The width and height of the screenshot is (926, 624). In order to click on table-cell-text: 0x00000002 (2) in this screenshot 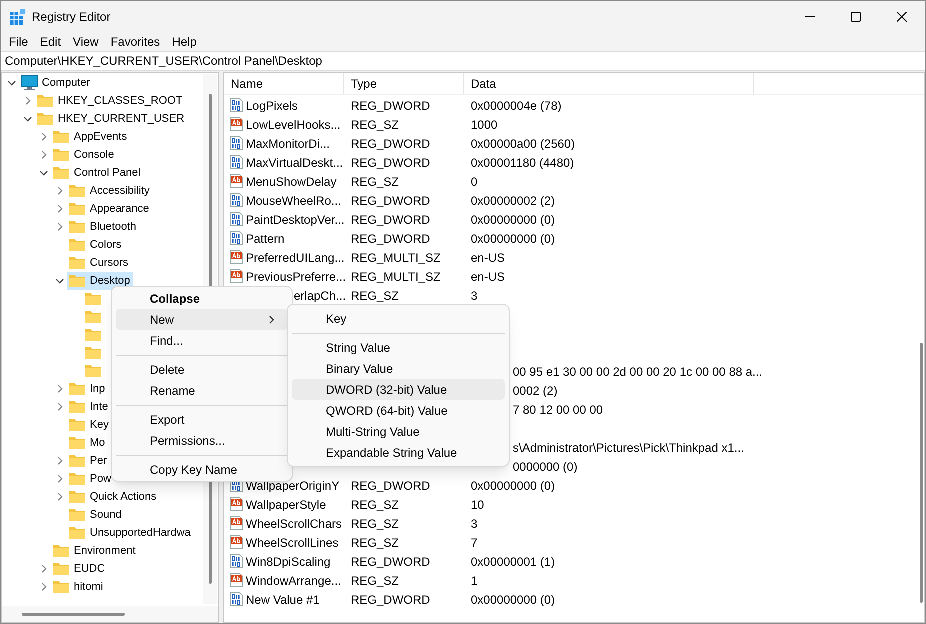, I will do `click(513, 201)`.